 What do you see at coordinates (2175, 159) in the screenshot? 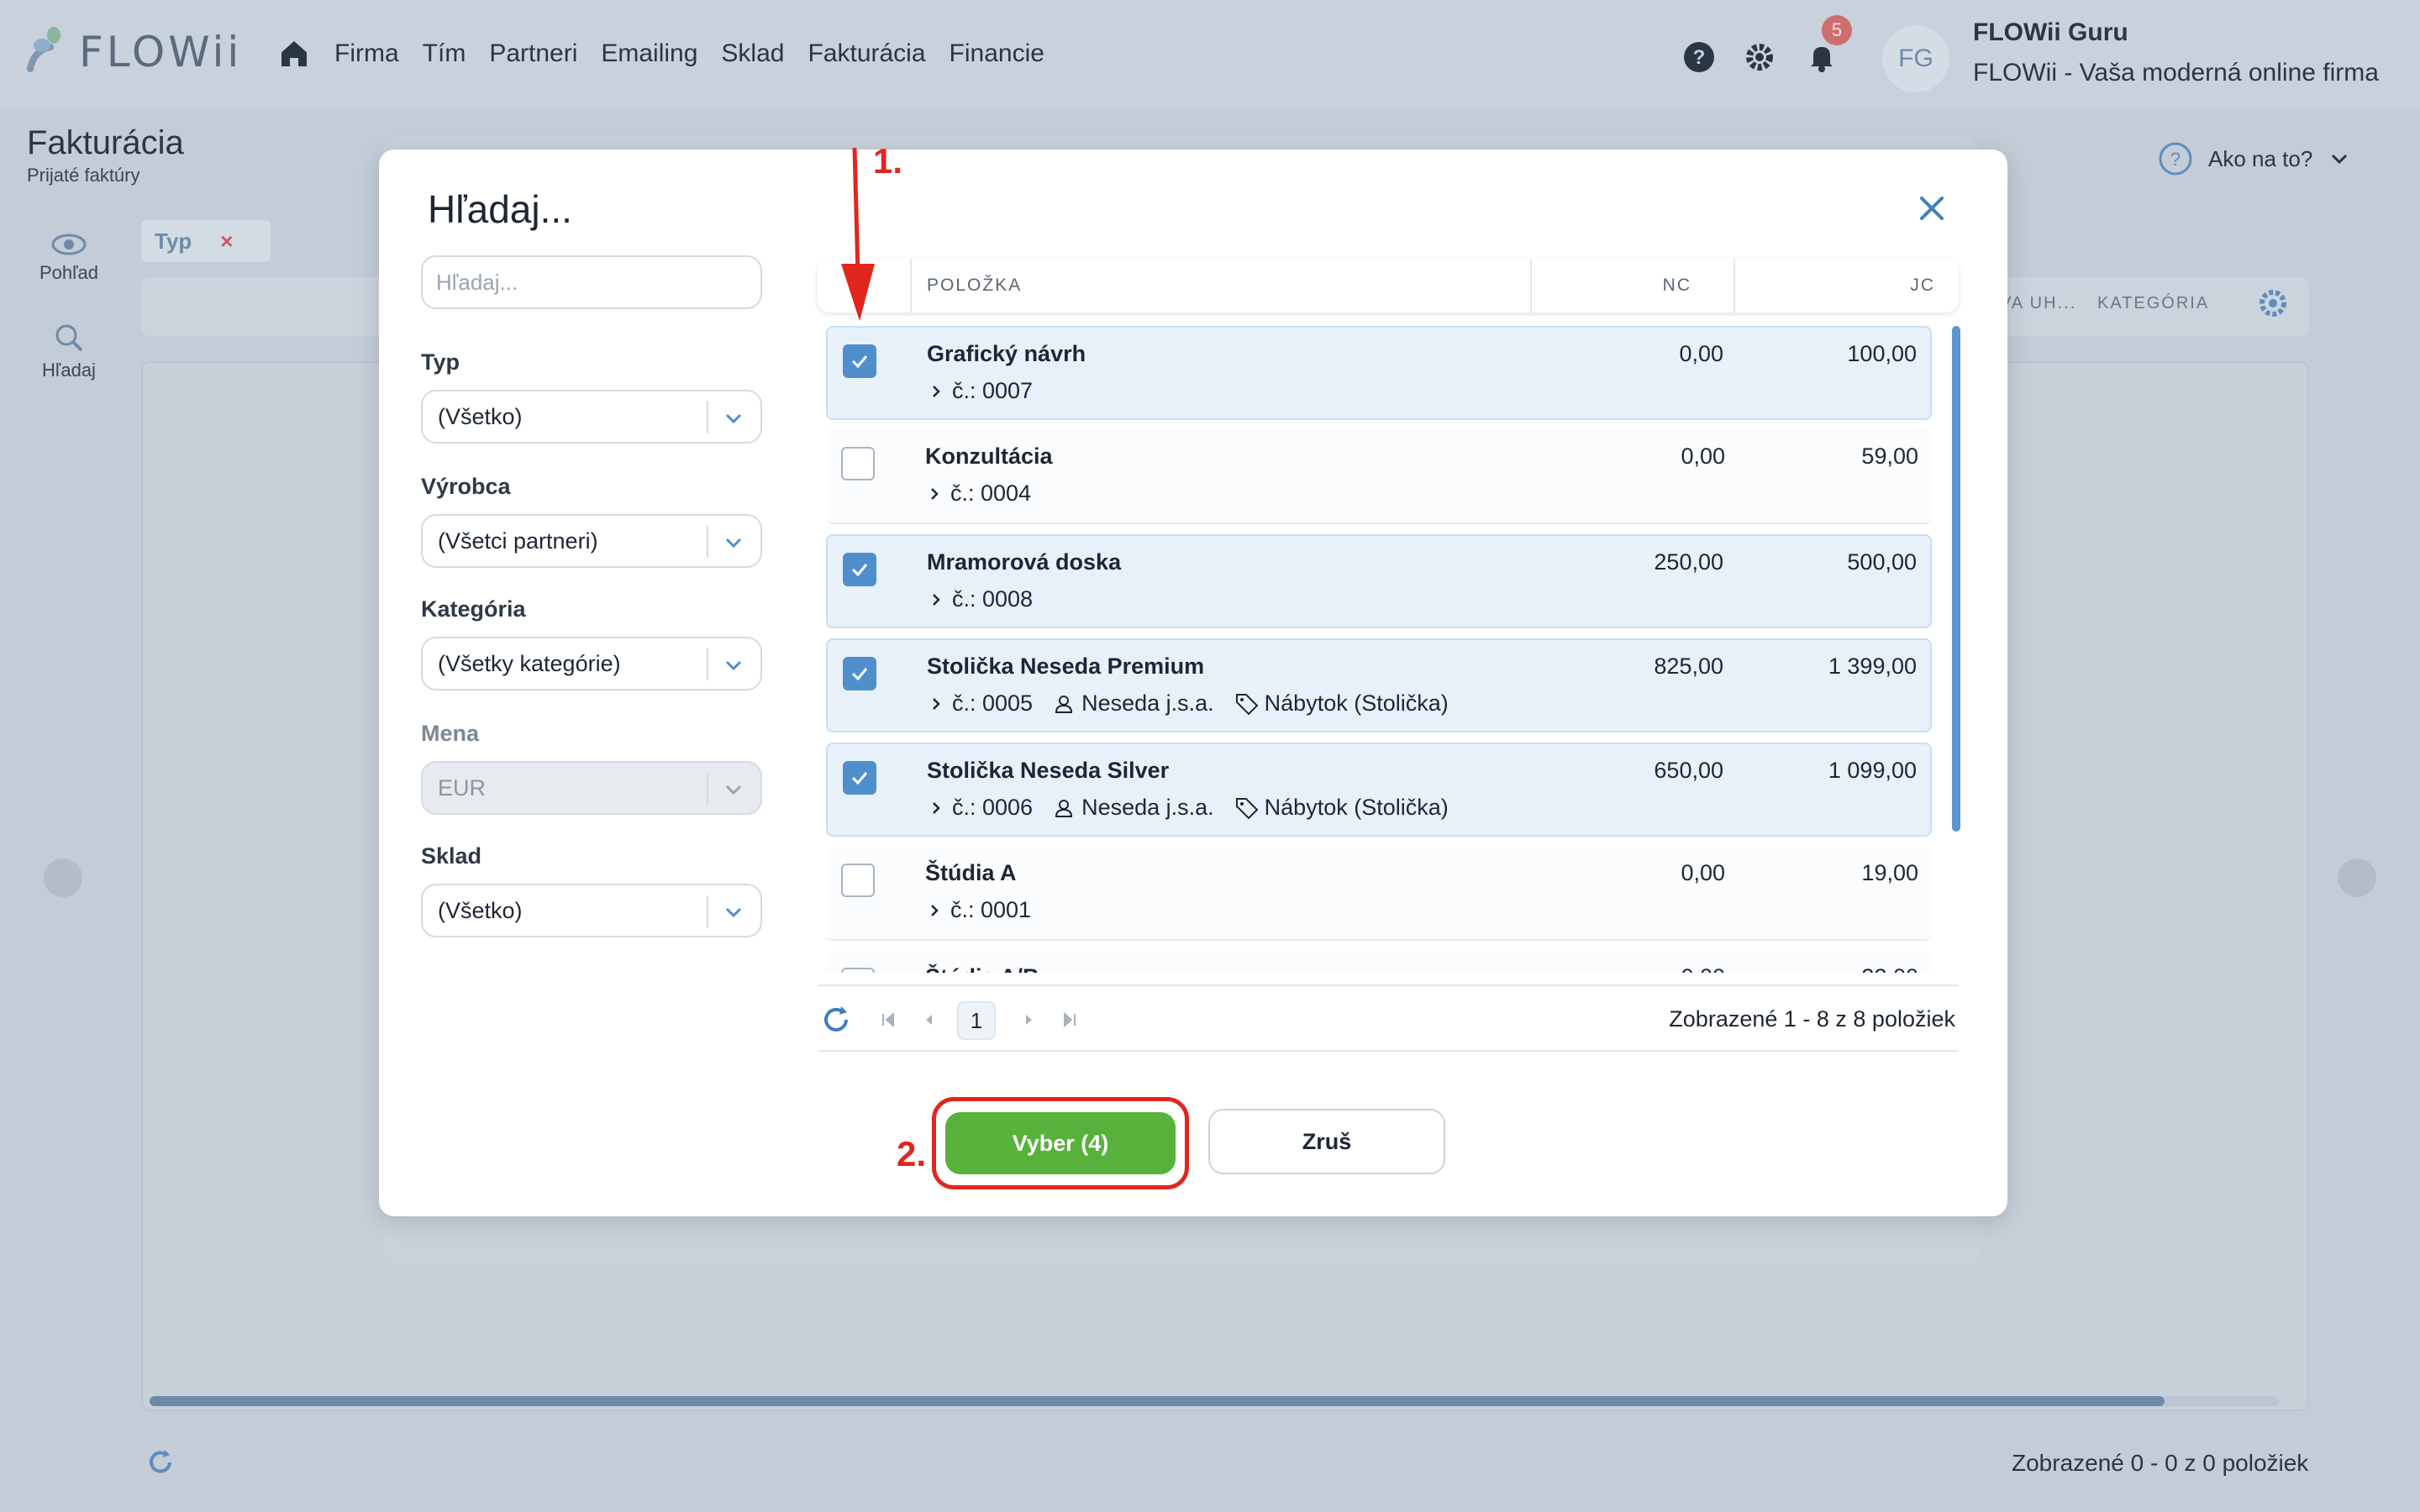
I see `question-circle-icon: ?` at bounding box center [2175, 159].